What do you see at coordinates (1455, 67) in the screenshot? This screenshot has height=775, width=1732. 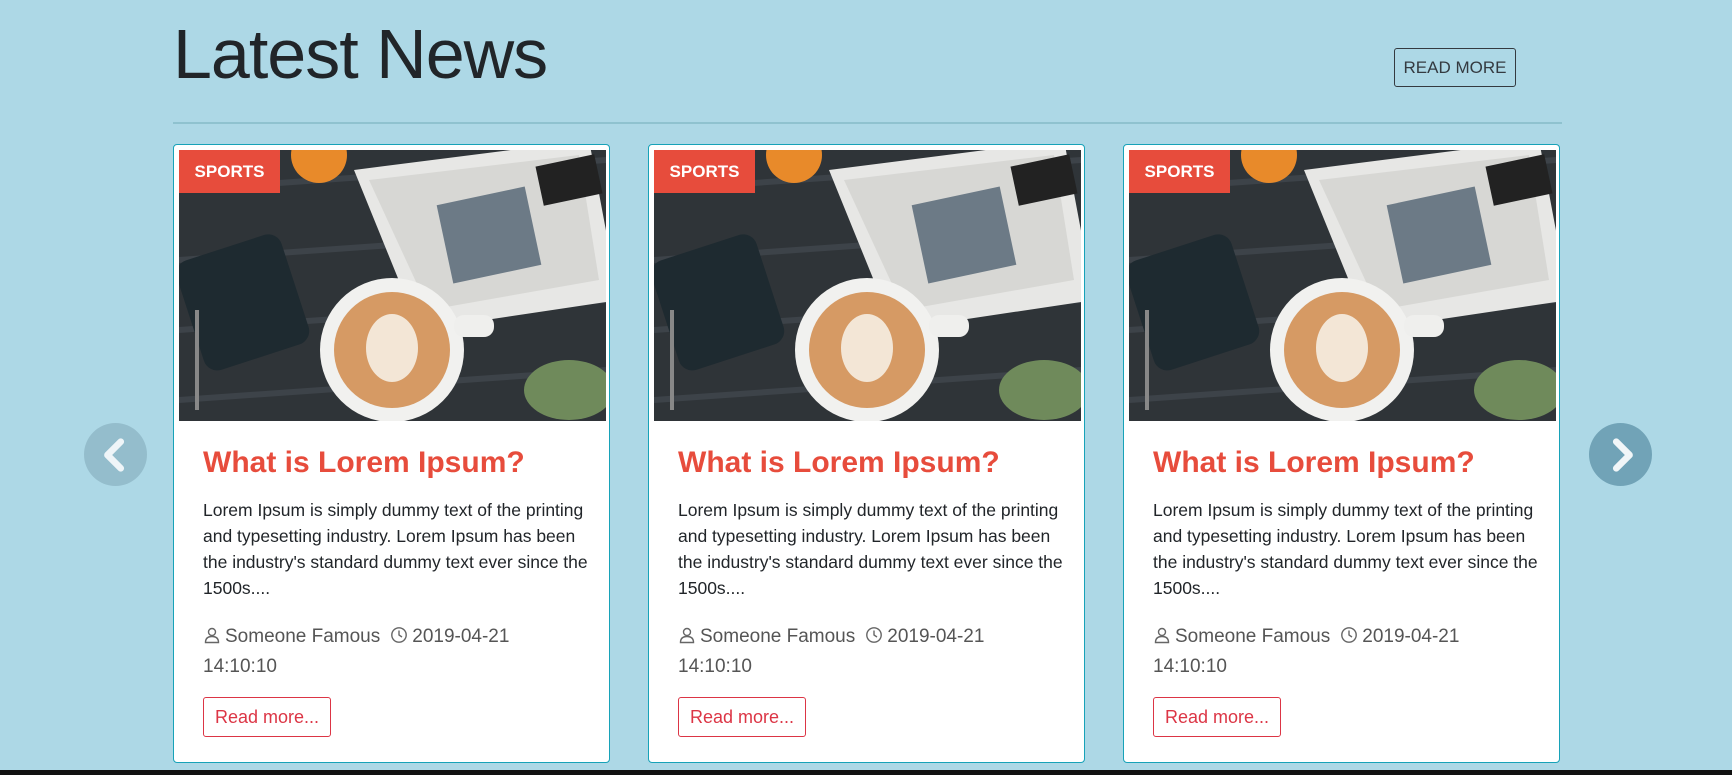 I see `read-more-all-button: READ MORE` at bounding box center [1455, 67].